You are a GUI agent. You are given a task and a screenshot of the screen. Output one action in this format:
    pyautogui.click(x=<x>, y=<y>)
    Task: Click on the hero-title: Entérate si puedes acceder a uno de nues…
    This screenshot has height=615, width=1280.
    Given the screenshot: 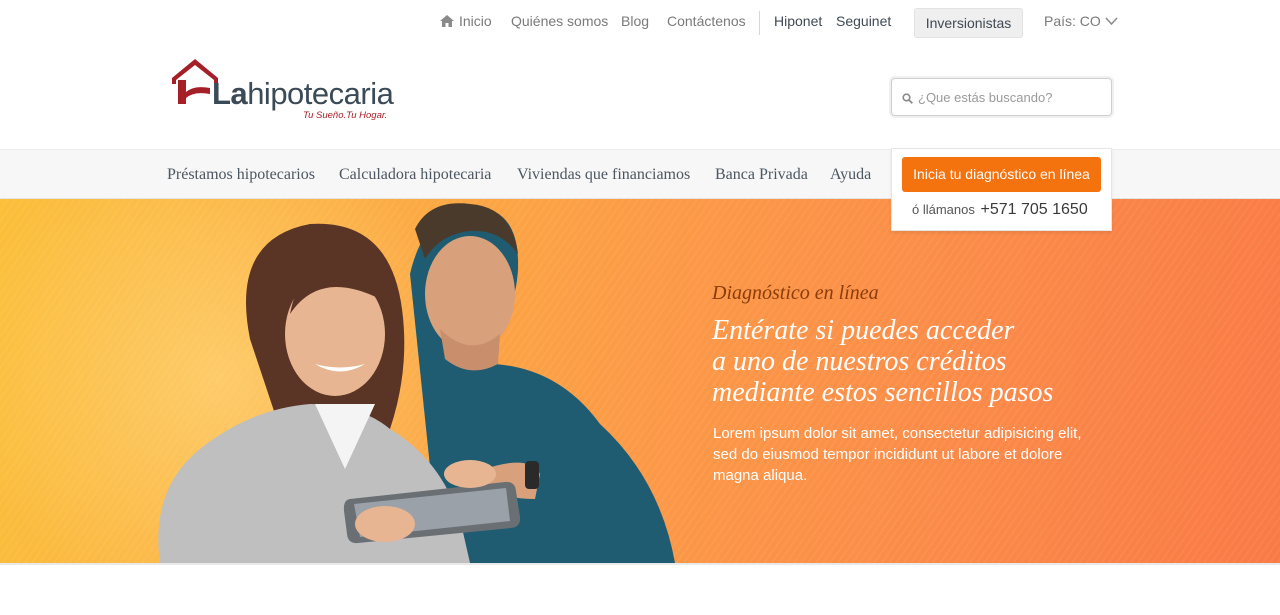 What is the action you would take?
    pyautogui.click(x=922, y=361)
    